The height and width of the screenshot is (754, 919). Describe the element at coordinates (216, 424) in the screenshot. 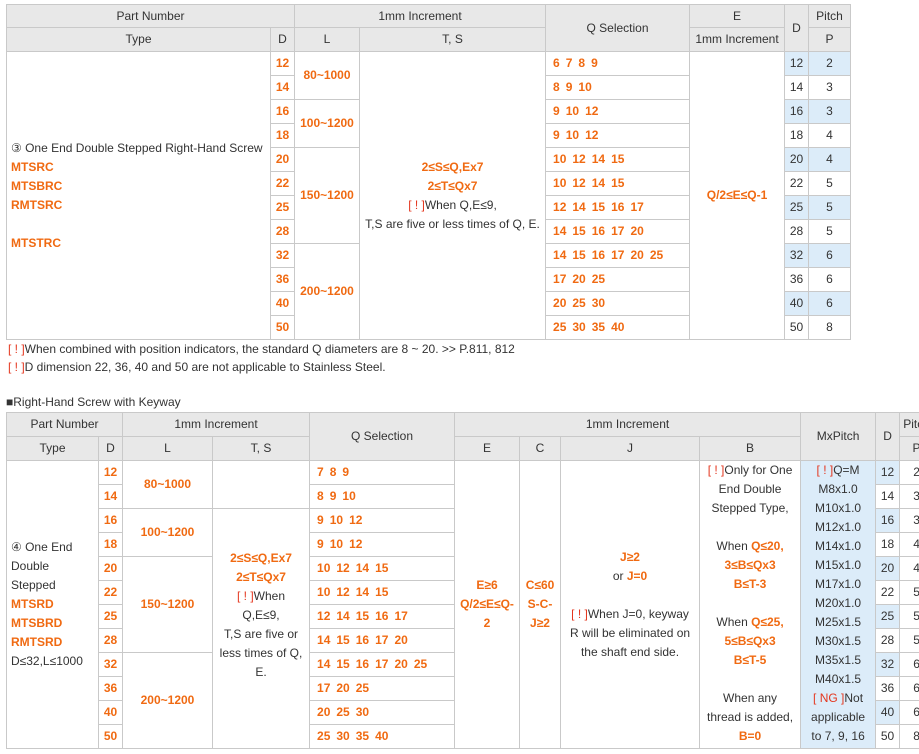

I see `header-increment: 1mm Increment` at that location.